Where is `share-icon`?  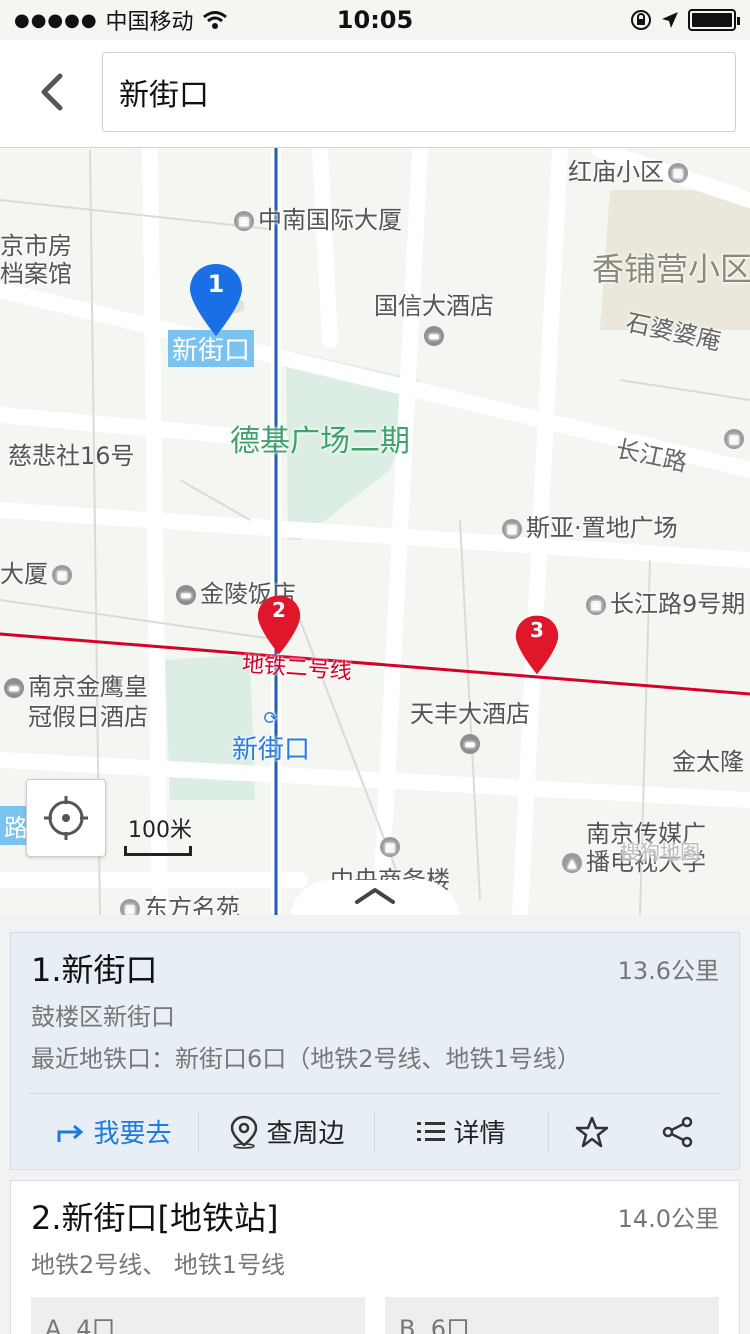
share-icon is located at coordinates (678, 1131).